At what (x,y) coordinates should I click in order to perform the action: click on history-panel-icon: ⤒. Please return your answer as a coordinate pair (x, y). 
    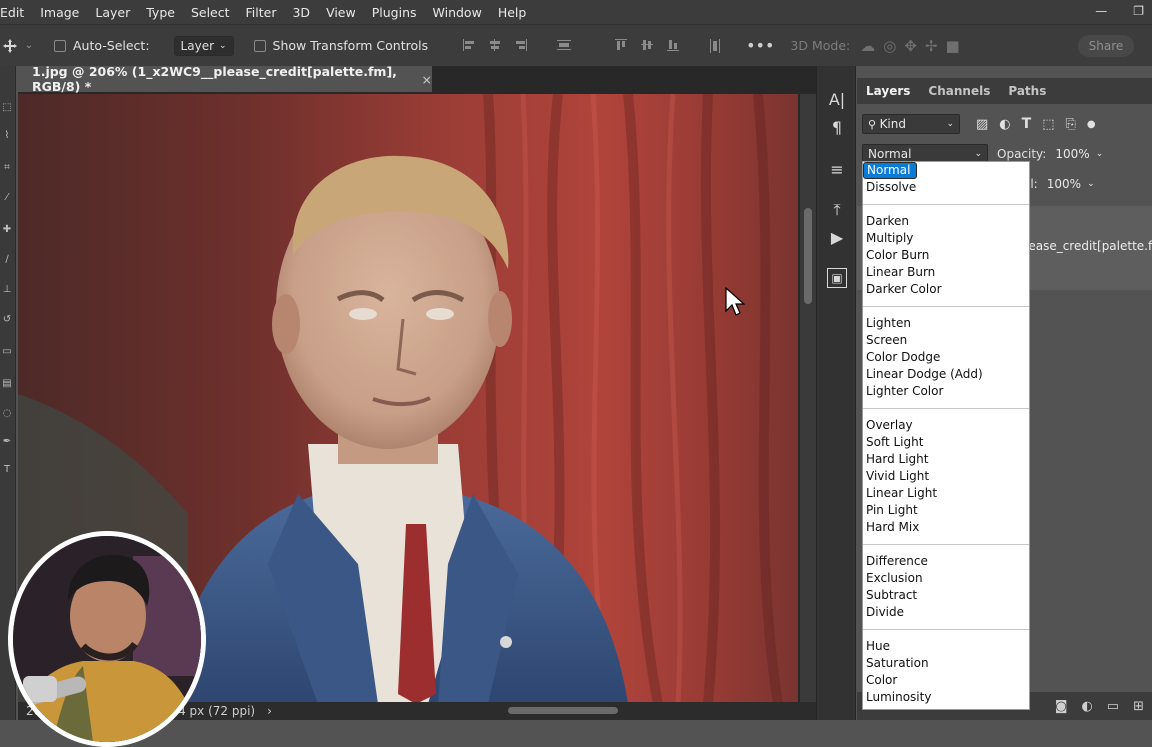
    Looking at the image, I should click on (837, 210).